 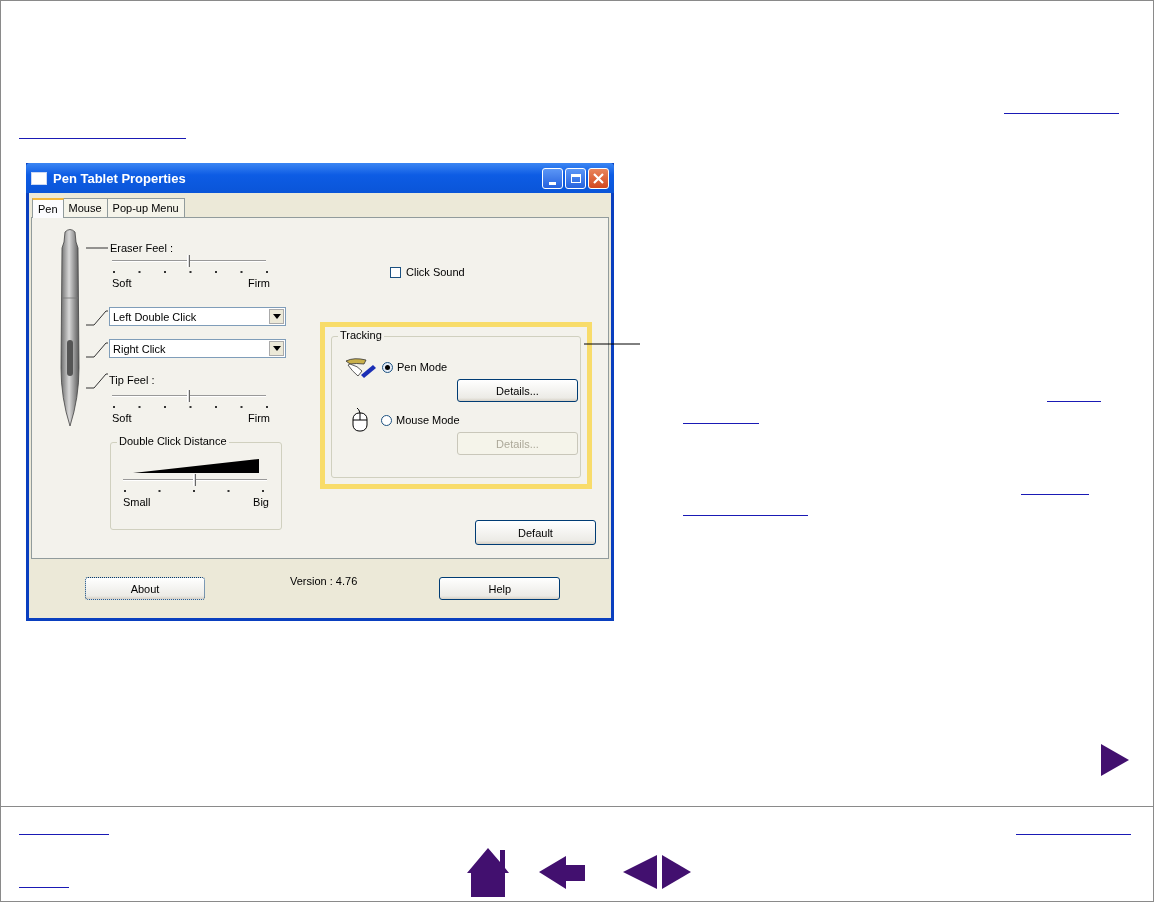 What do you see at coordinates (488, 872) in the screenshot?
I see `home-icon` at bounding box center [488, 872].